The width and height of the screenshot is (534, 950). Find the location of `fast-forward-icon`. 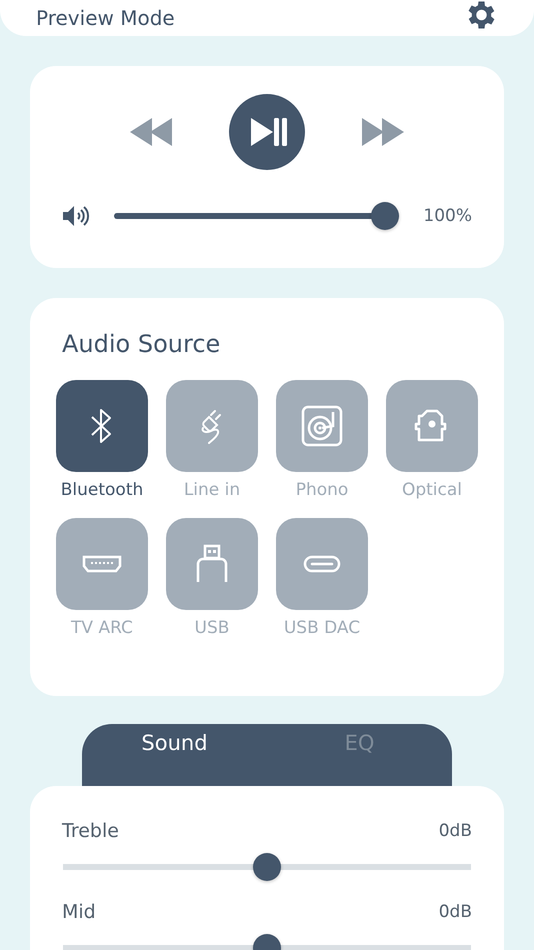

fast-forward-icon is located at coordinates (382, 132).